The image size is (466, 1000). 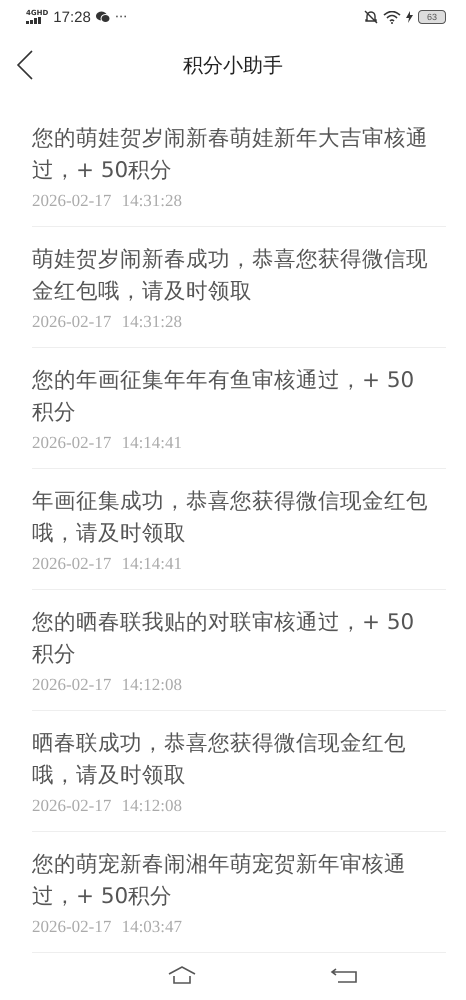 What do you see at coordinates (224, 397) in the screenshot?
I see `message-text: 您的年画征集年年有鱼审核通过，+ 50积分` at bounding box center [224, 397].